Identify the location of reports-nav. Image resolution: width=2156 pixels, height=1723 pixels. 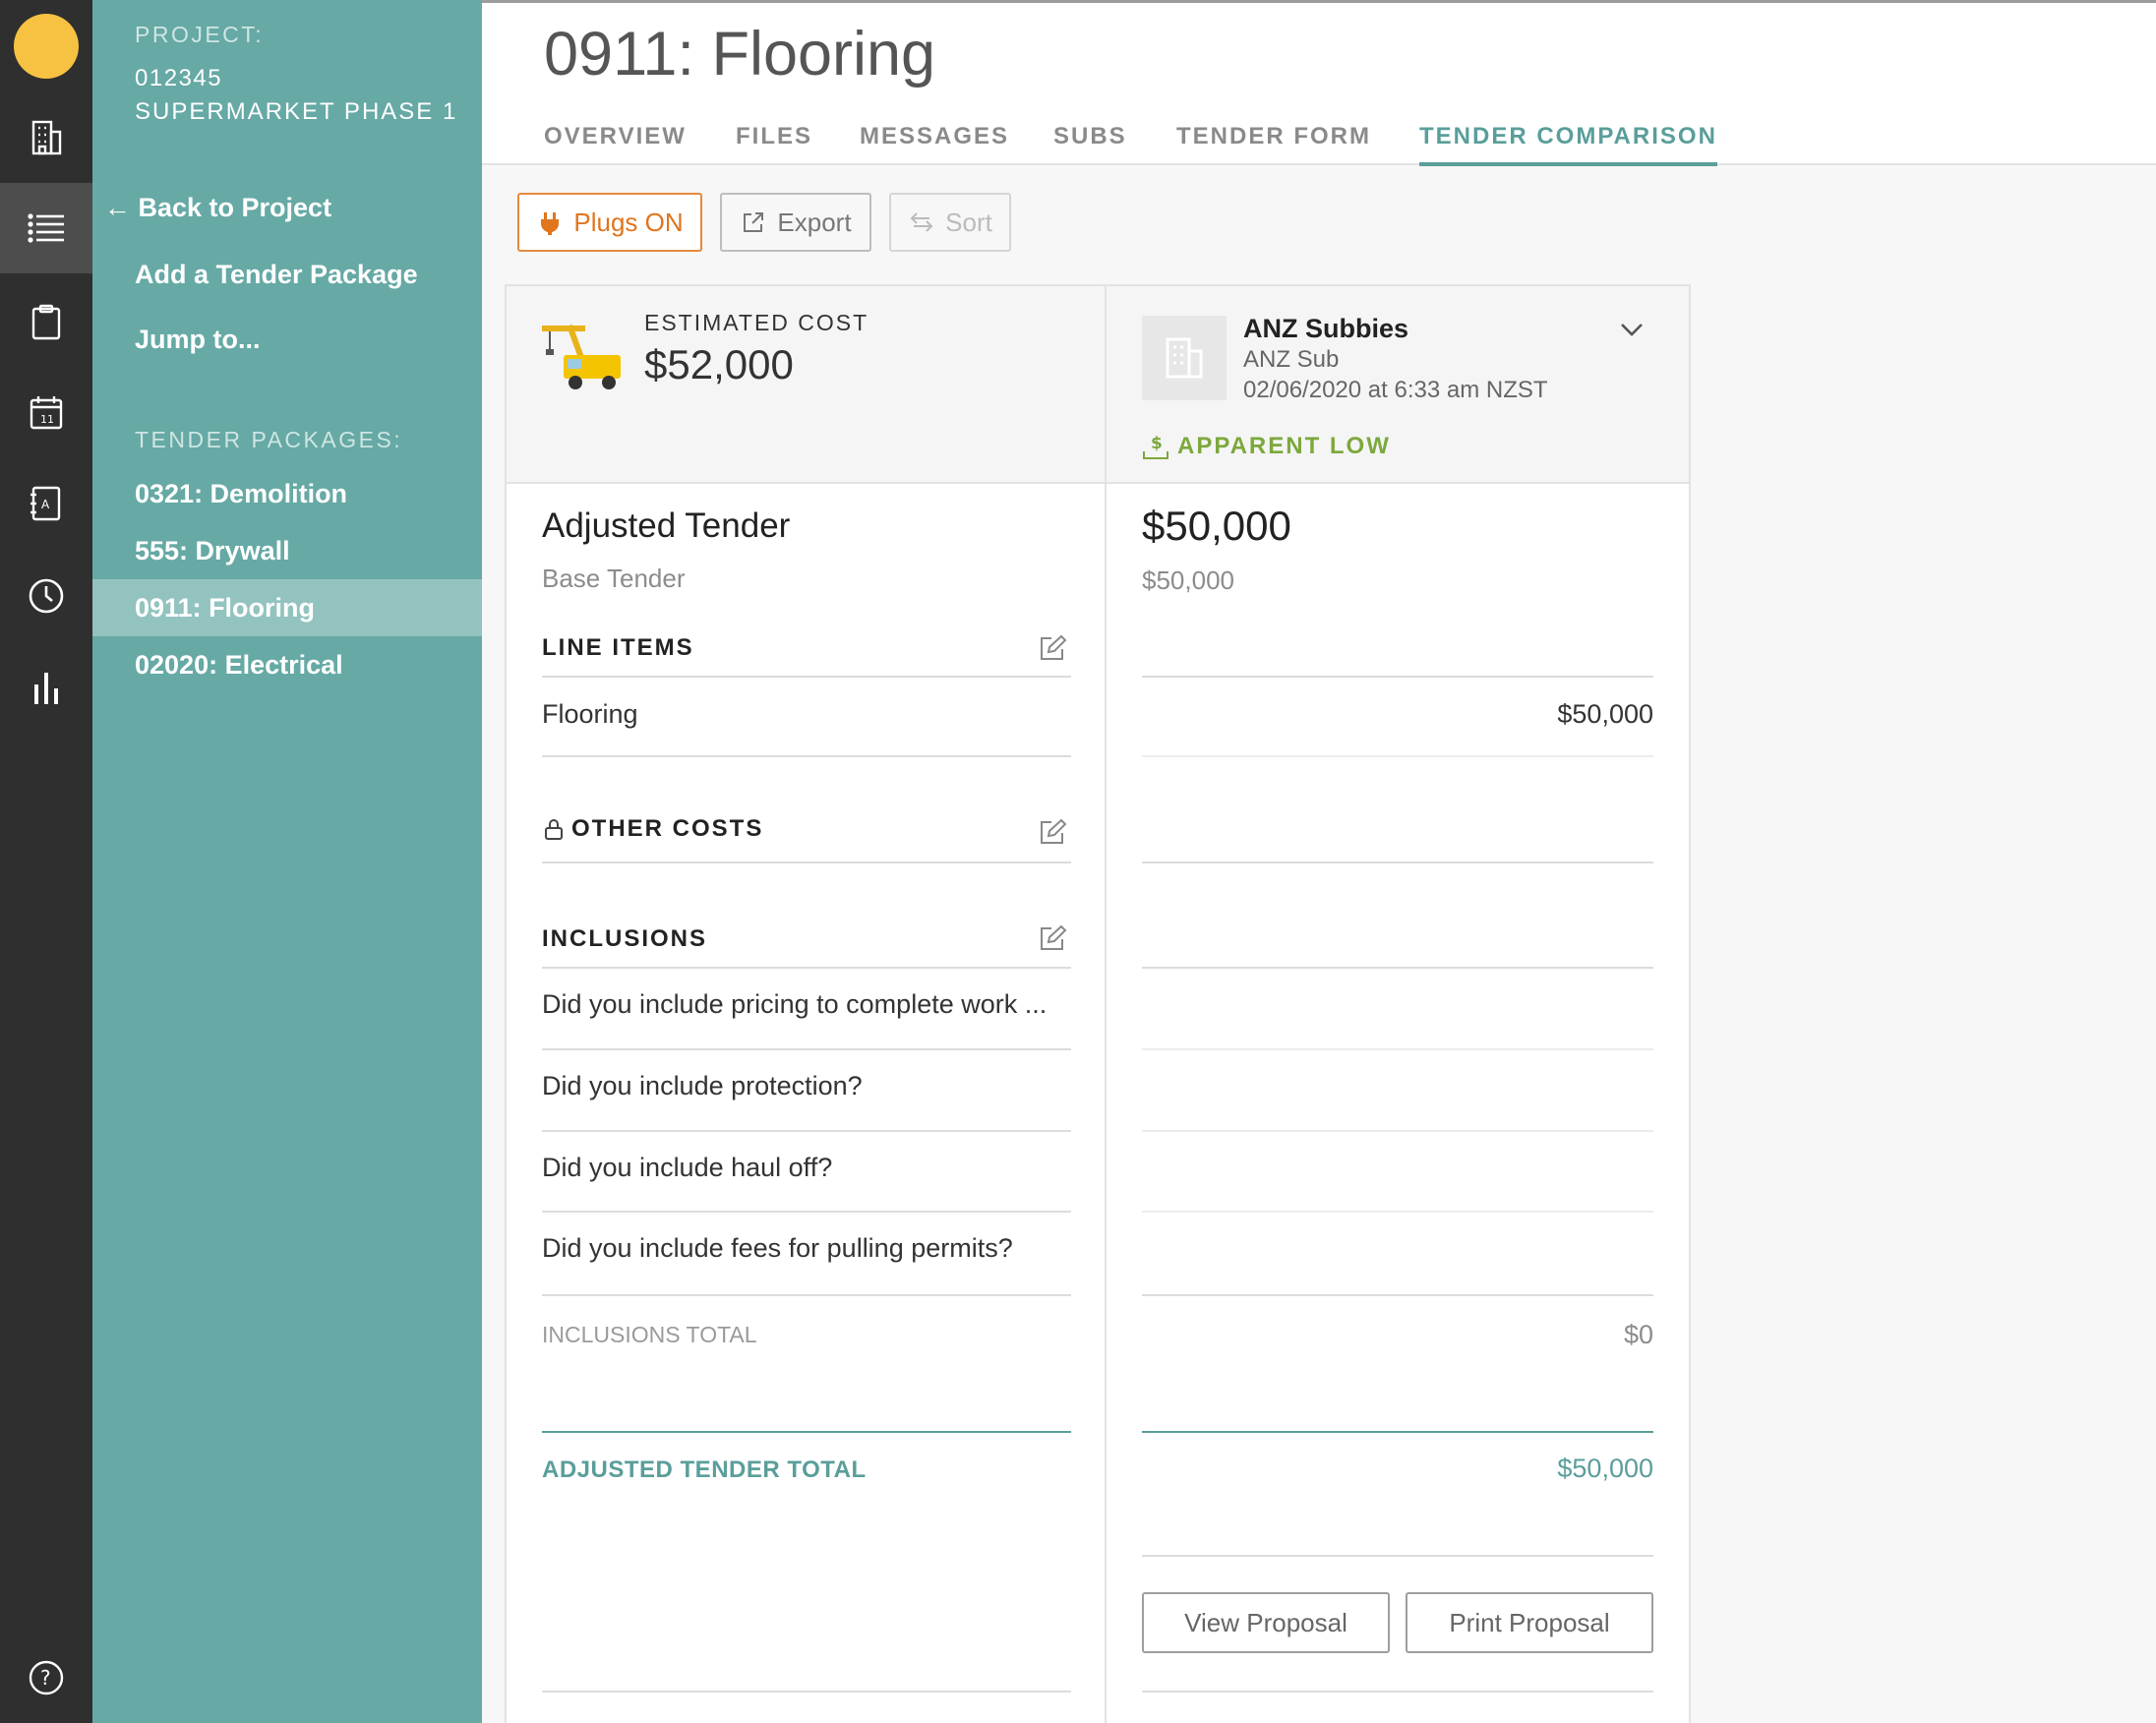
(46, 688).